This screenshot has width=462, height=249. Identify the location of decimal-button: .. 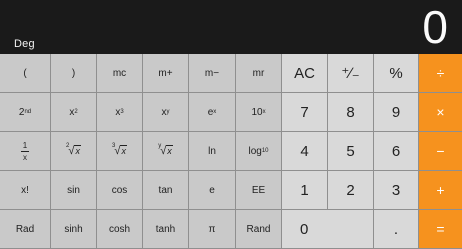
(396, 229).